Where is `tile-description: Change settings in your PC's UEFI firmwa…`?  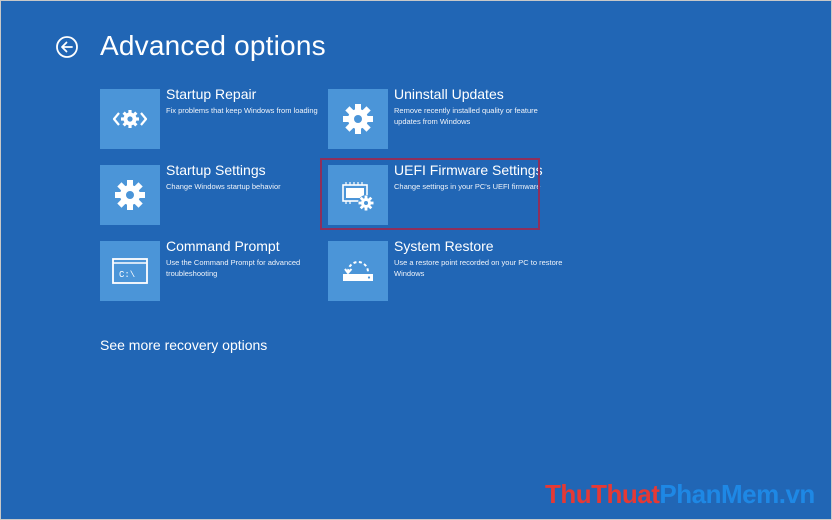
tile-description: Change settings in your PC's UEFI firmwa… is located at coordinates (467, 186).